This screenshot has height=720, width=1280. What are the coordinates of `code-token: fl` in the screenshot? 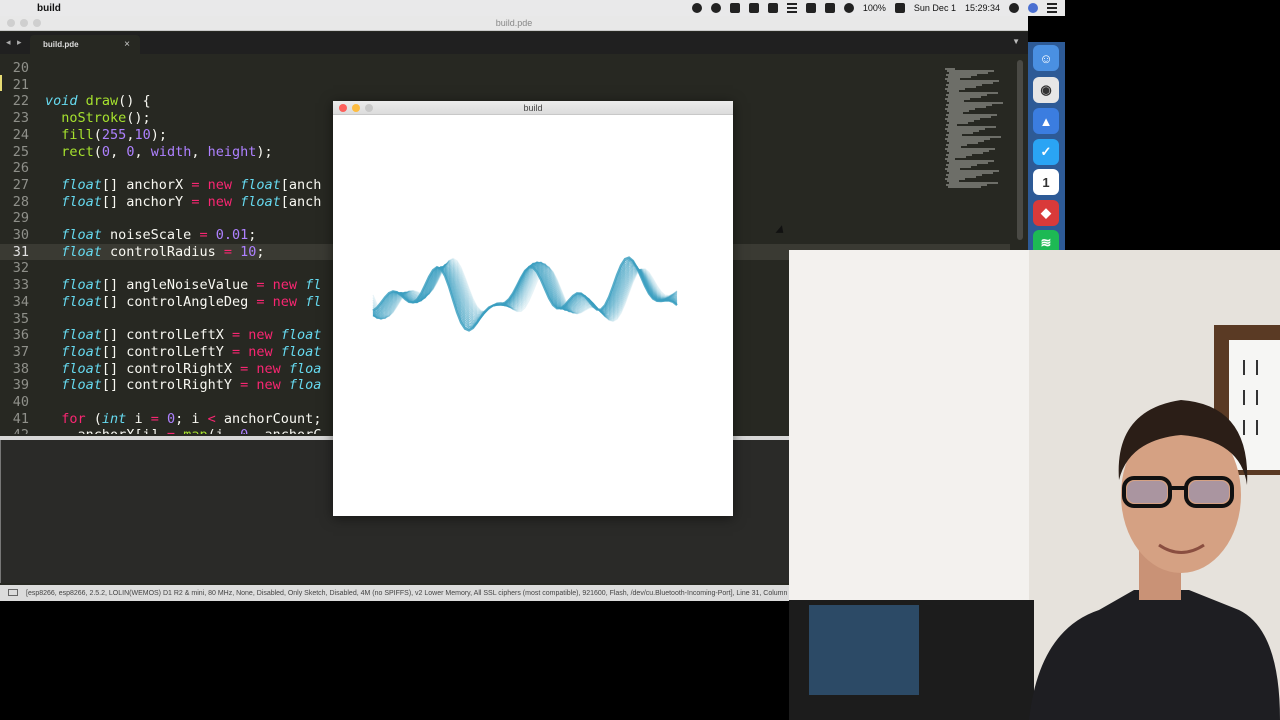 It's located at (313, 285).